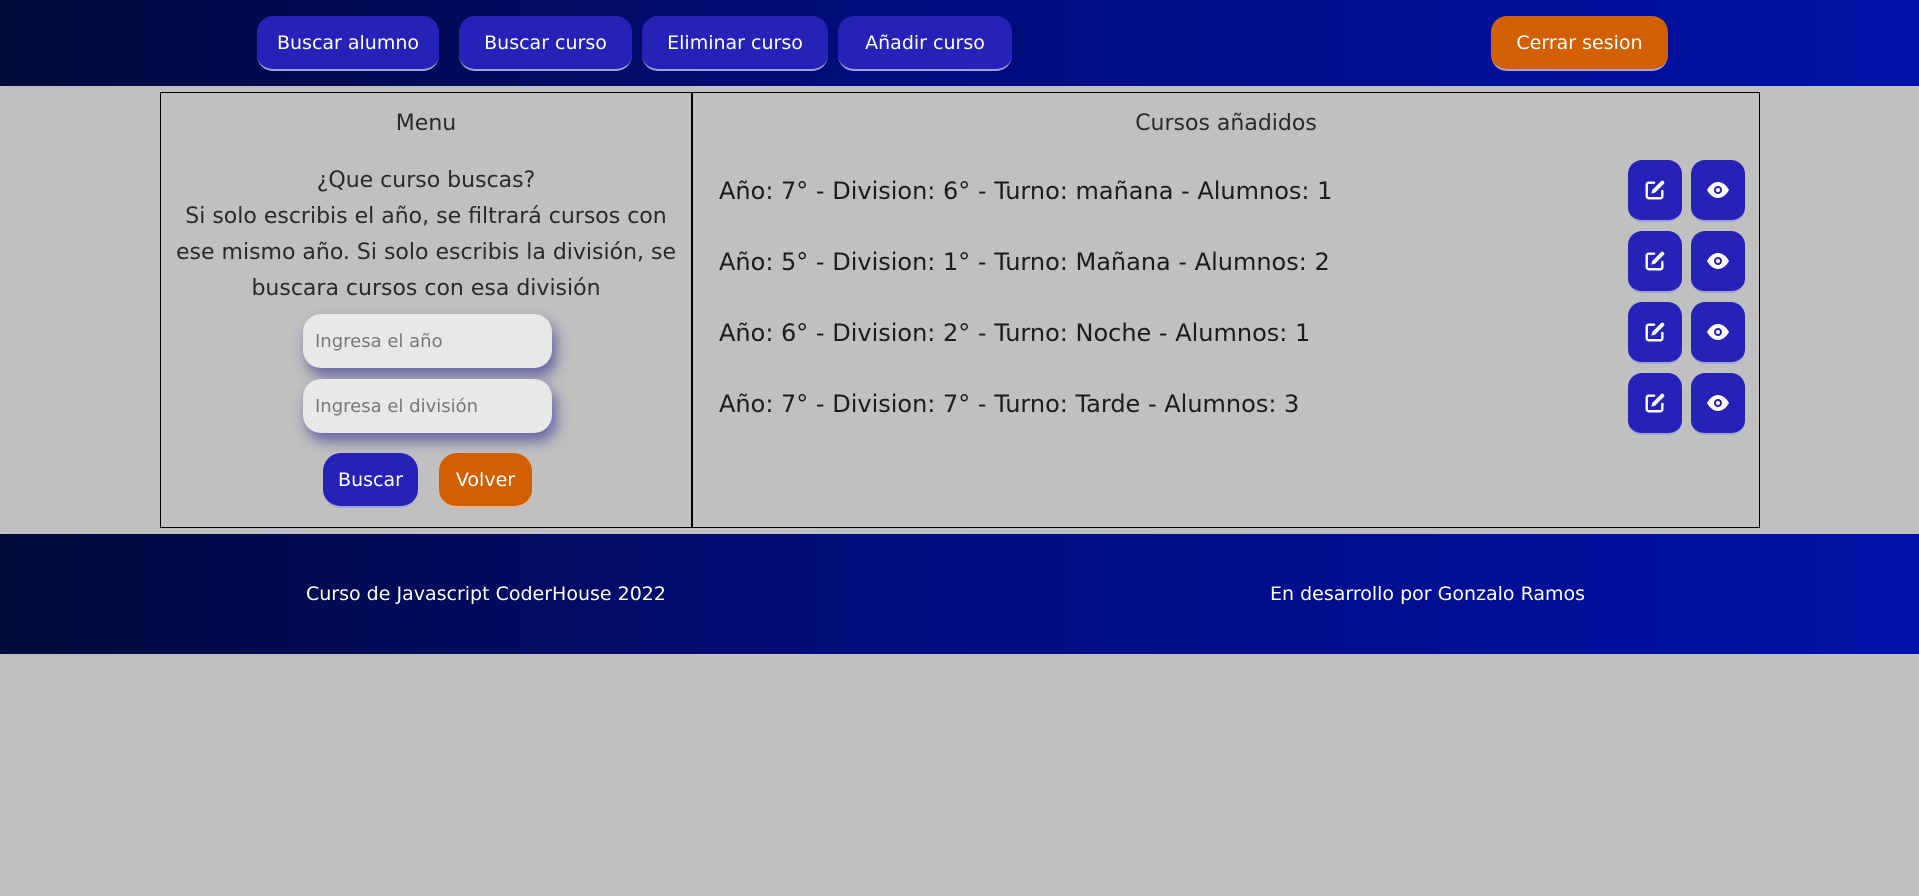 The height and width of the screenshot is (896, 1919). Describe the element at coordinates (427, 341) in the screenshot. I see `year-input` at that location.